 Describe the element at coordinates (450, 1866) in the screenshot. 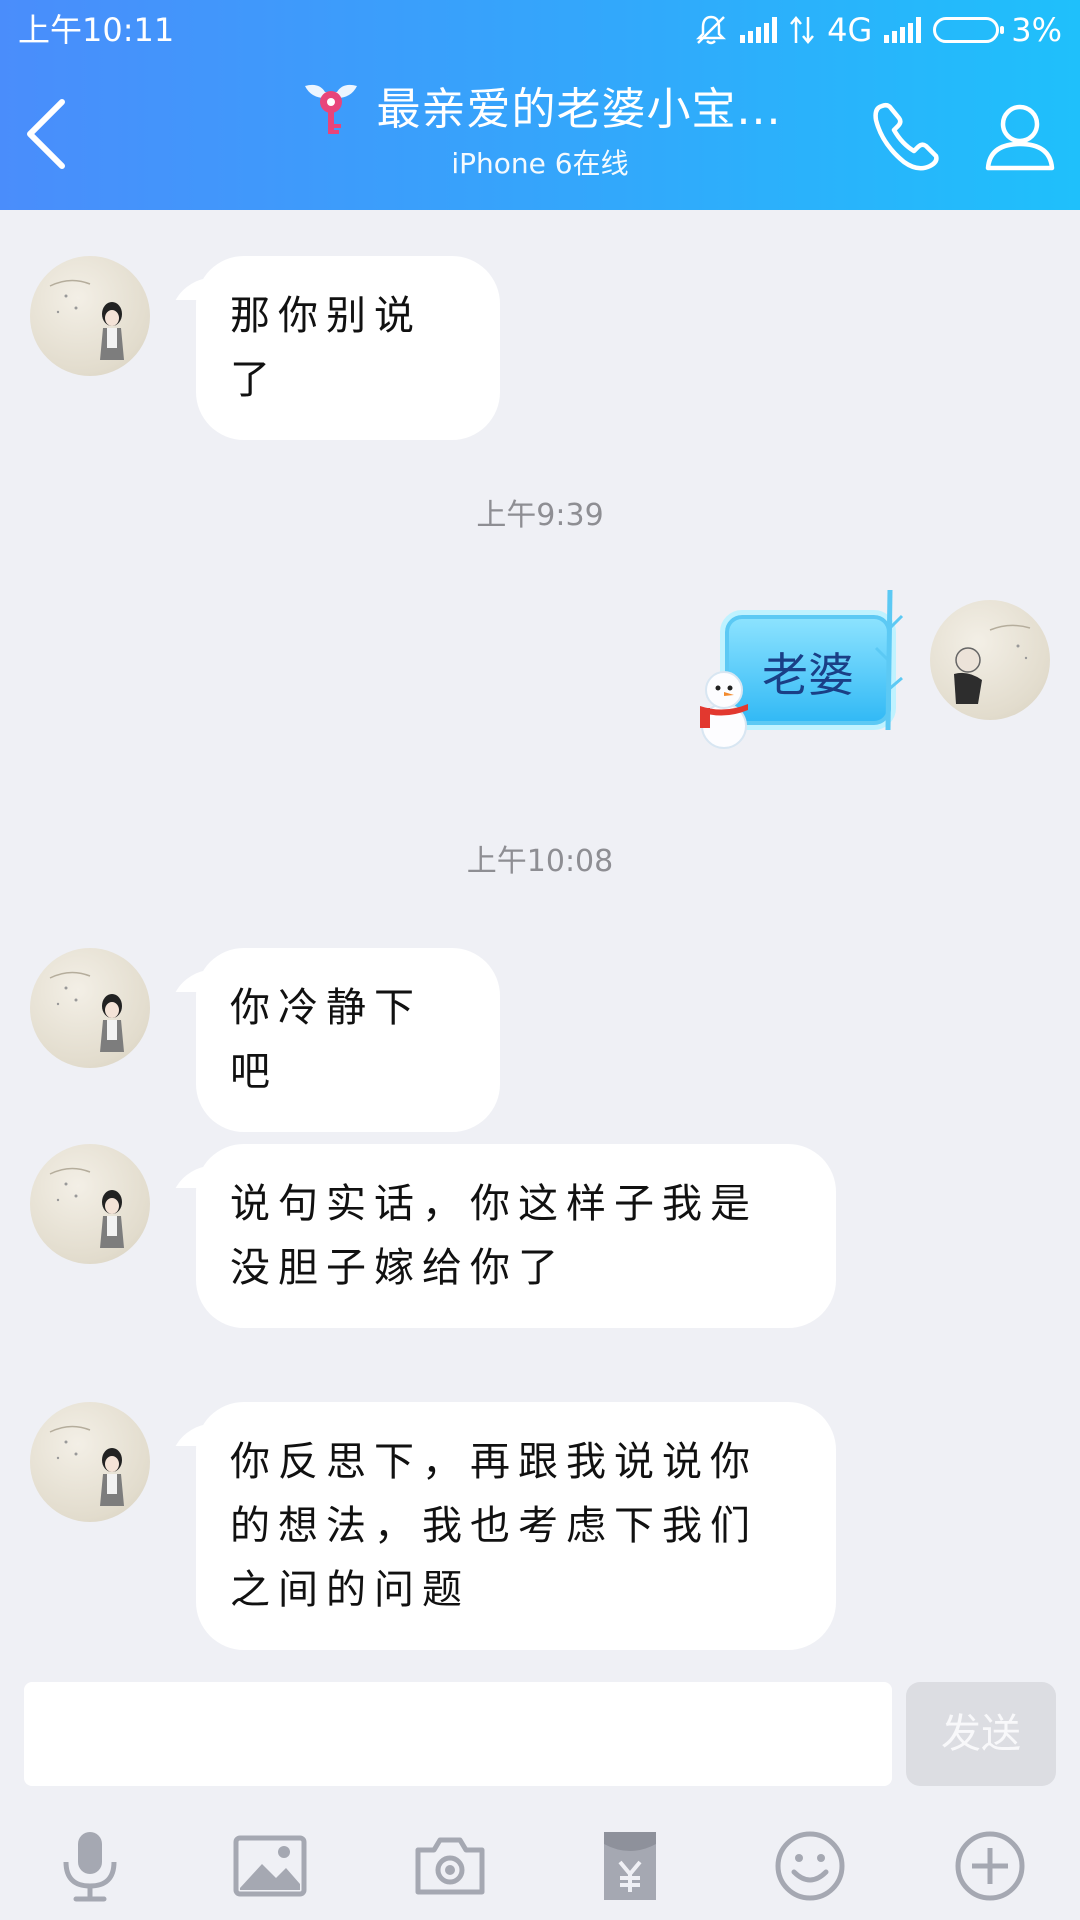

I see `camera-icon` at that location.